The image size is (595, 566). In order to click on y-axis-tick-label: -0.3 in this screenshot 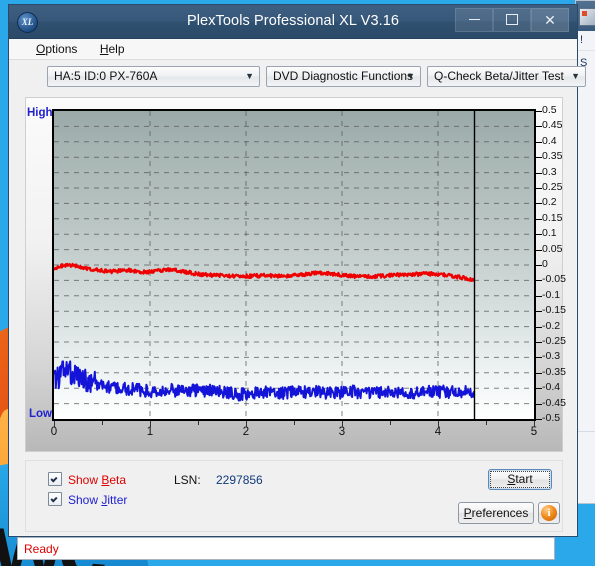, I will do `click(551, 356)`.